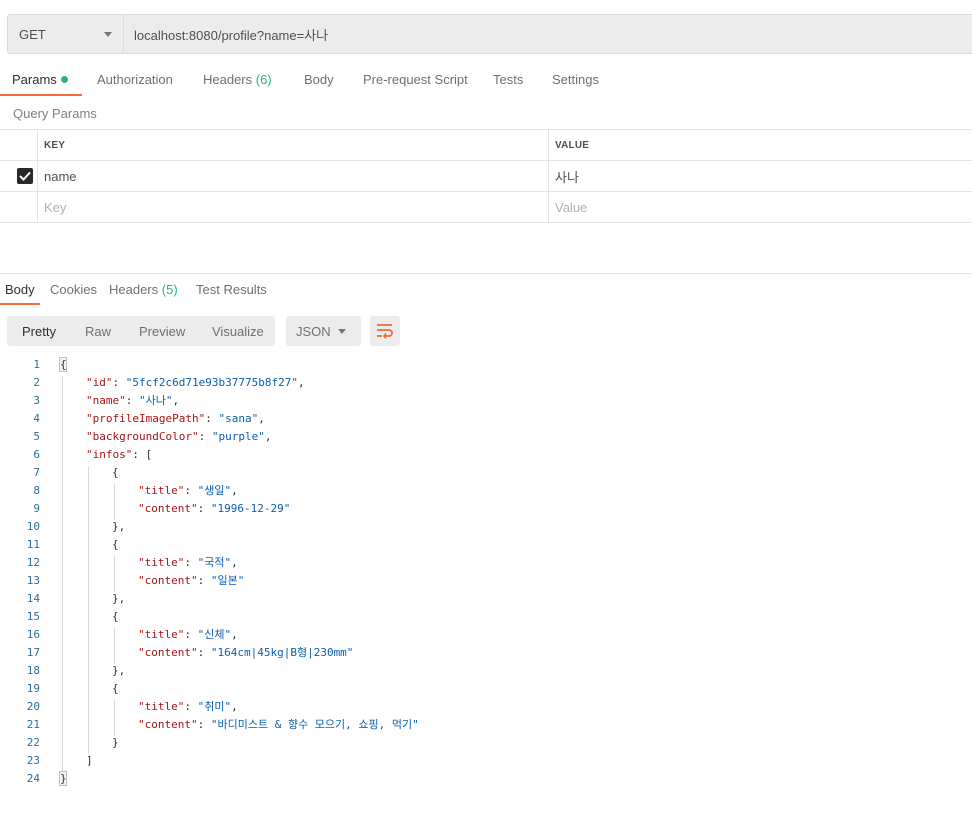  I want to click on code-line: 6 "infos": [, so click(486, 455).